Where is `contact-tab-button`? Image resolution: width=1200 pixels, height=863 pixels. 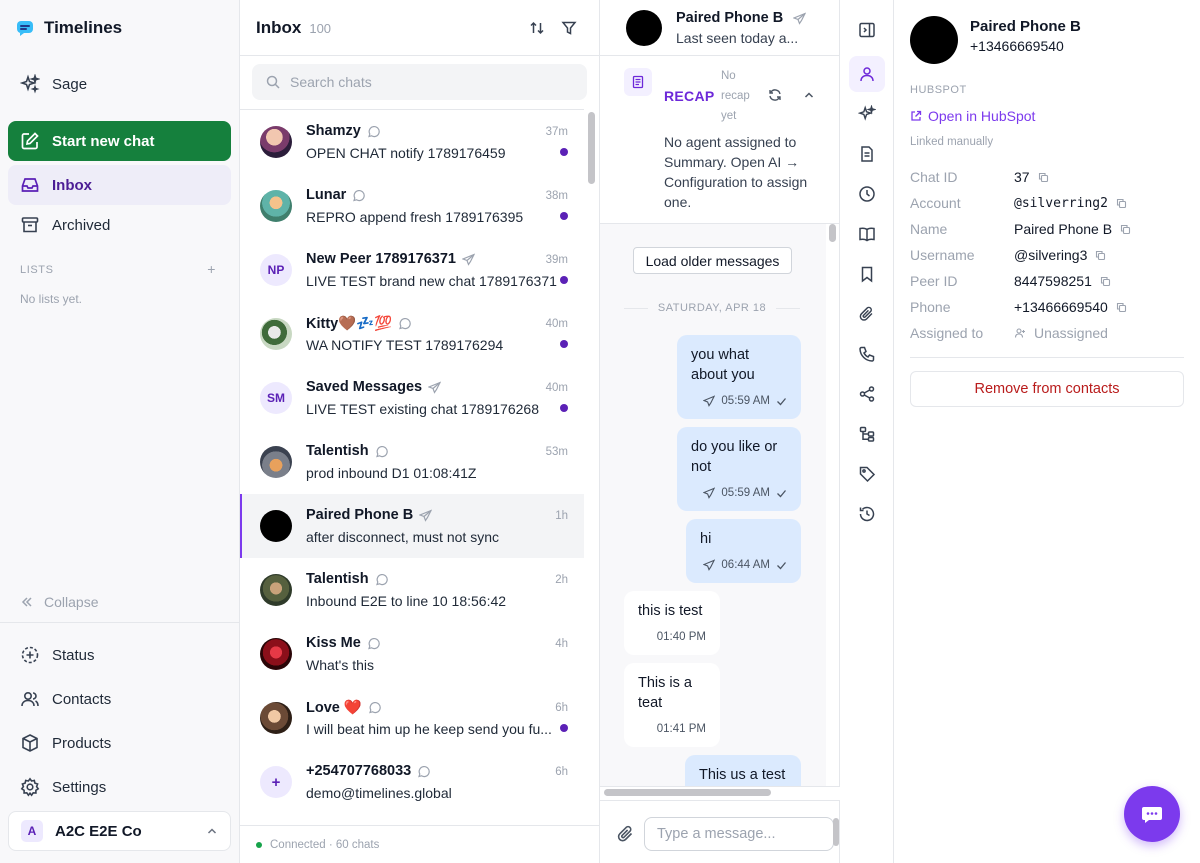 contact-tab-button is located at coordinates (867, 74).